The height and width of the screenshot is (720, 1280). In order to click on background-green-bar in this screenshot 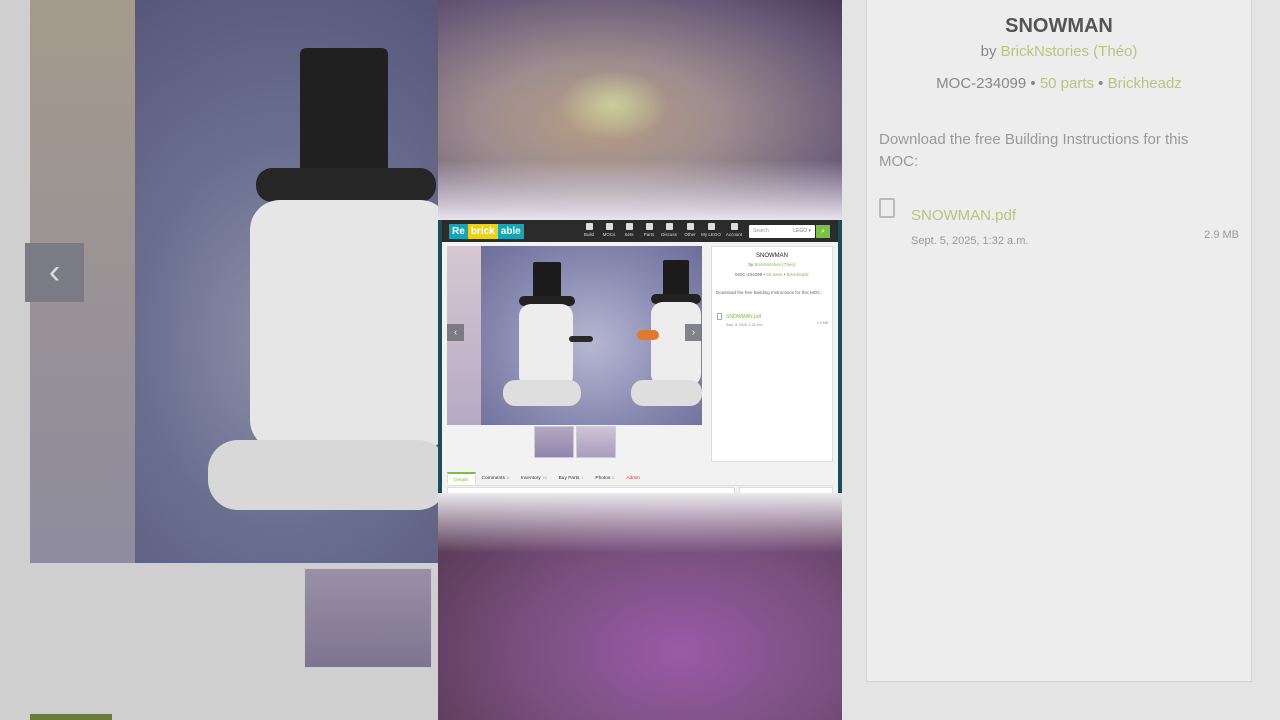, I will do `click(71, 717)`.